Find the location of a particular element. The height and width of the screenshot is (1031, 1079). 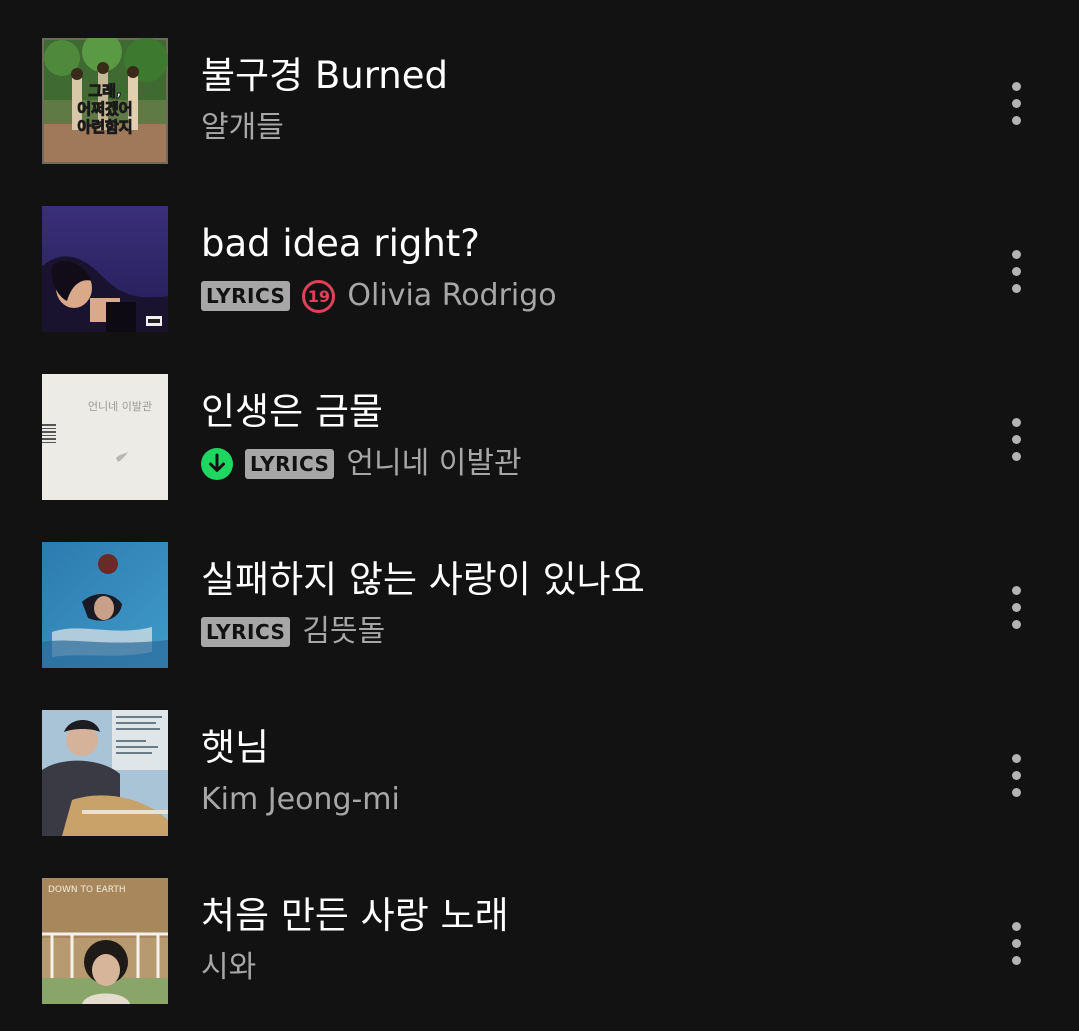

track-meta: bad idea right? LYRICS 19 Olivia Rodrigo is located at coordinates (581, 268).